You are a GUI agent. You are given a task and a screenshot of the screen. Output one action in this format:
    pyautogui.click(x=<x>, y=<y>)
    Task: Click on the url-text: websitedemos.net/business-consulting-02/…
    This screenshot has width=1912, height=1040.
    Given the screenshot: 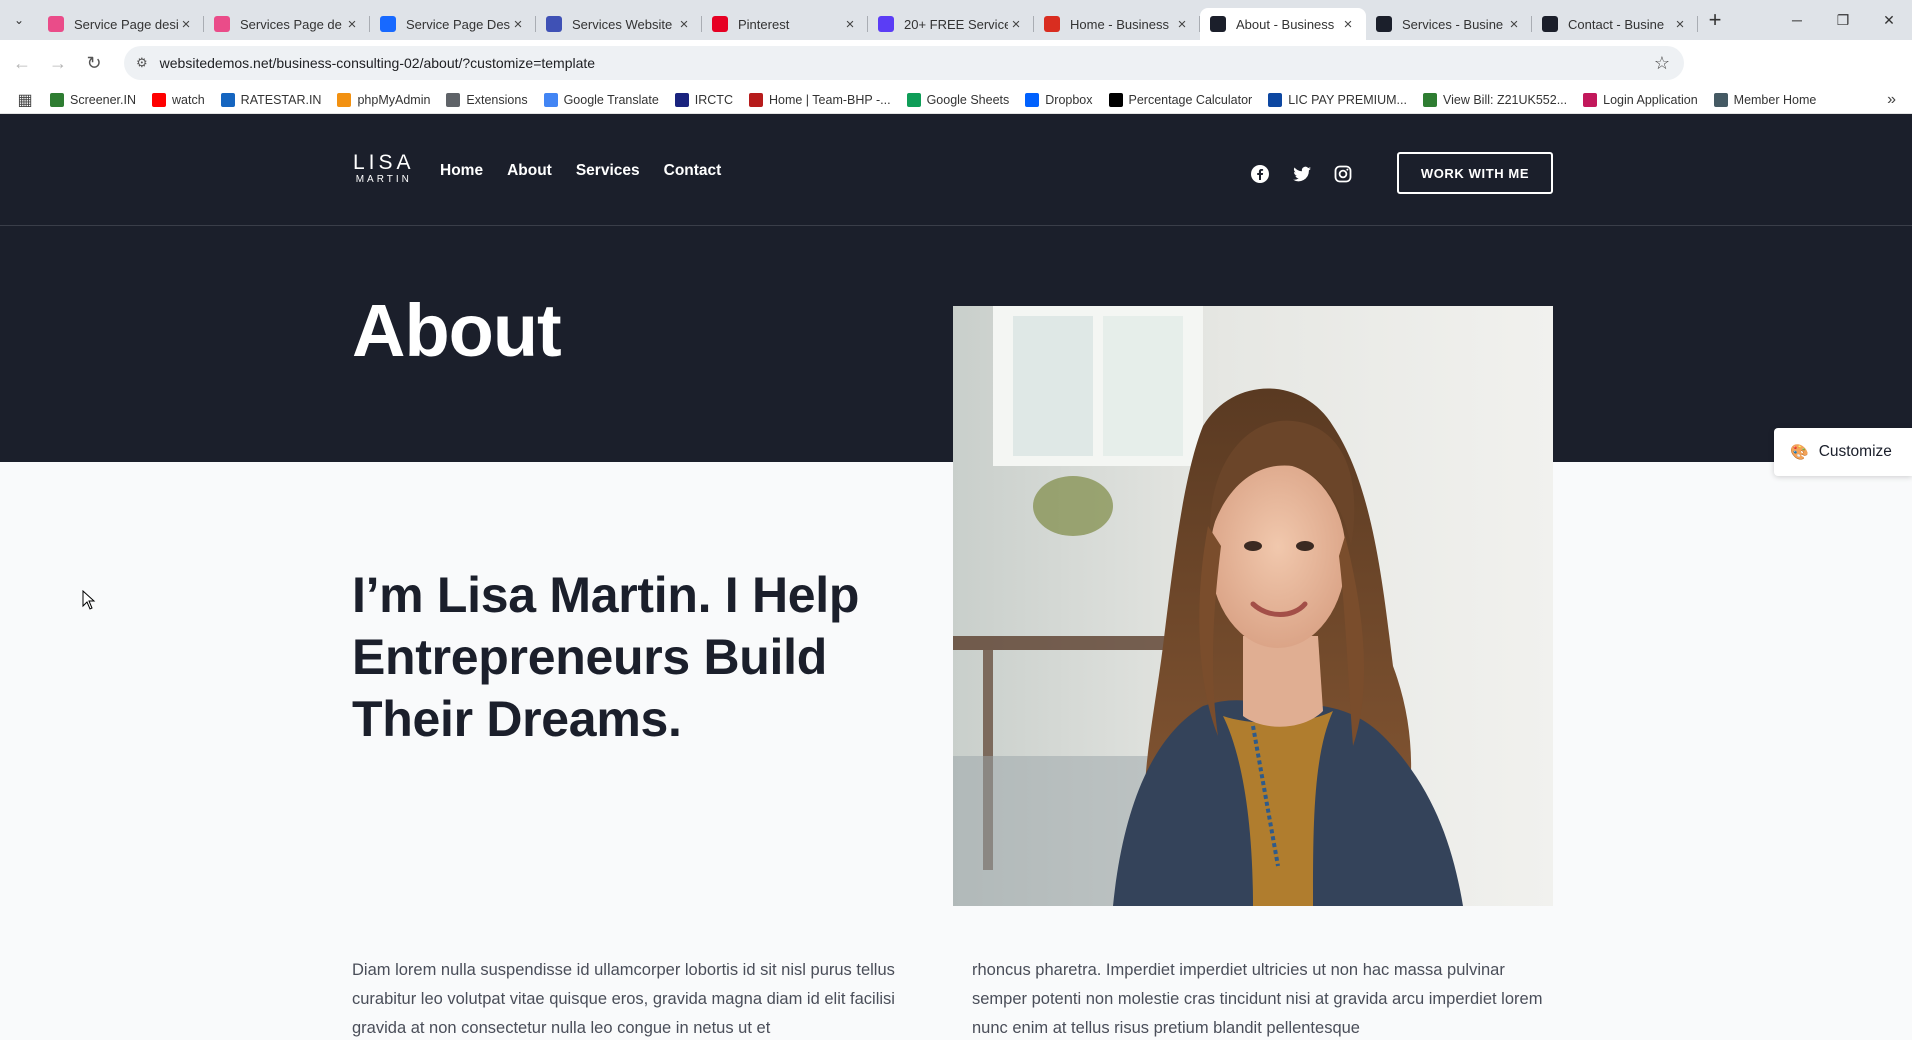 What is the action you would take?
    pyautogui.click(x=377, y=63)
    